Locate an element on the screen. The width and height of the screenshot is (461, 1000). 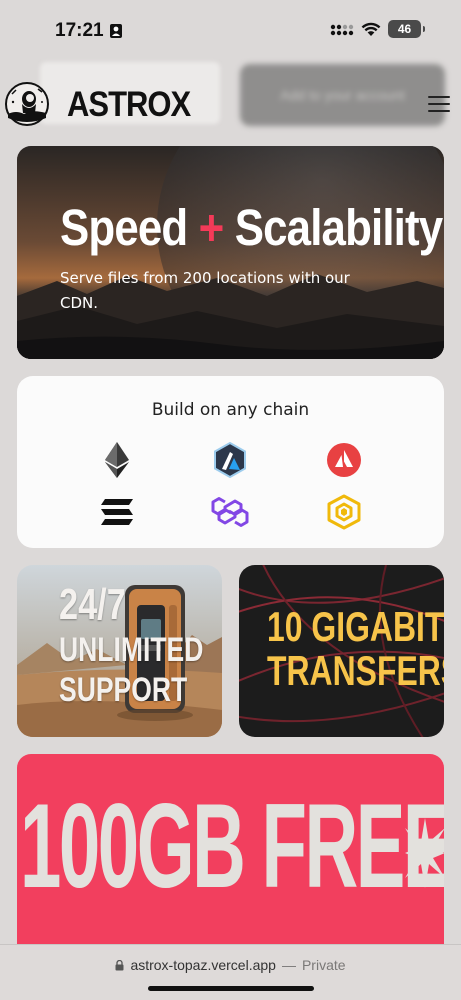
arbitrum-icon is located at coordinates (230, 460).